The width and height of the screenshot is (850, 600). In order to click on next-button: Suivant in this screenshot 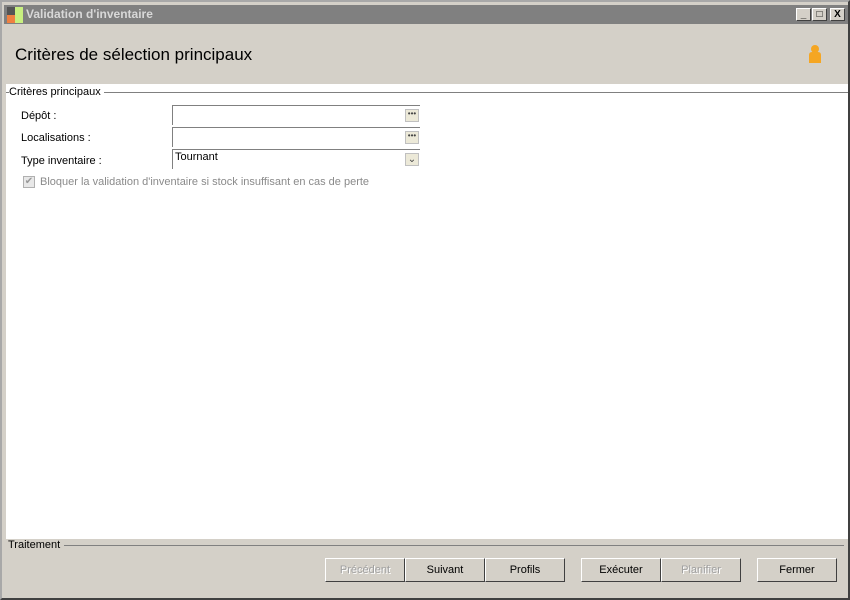, I will do `click(445, 570)`.